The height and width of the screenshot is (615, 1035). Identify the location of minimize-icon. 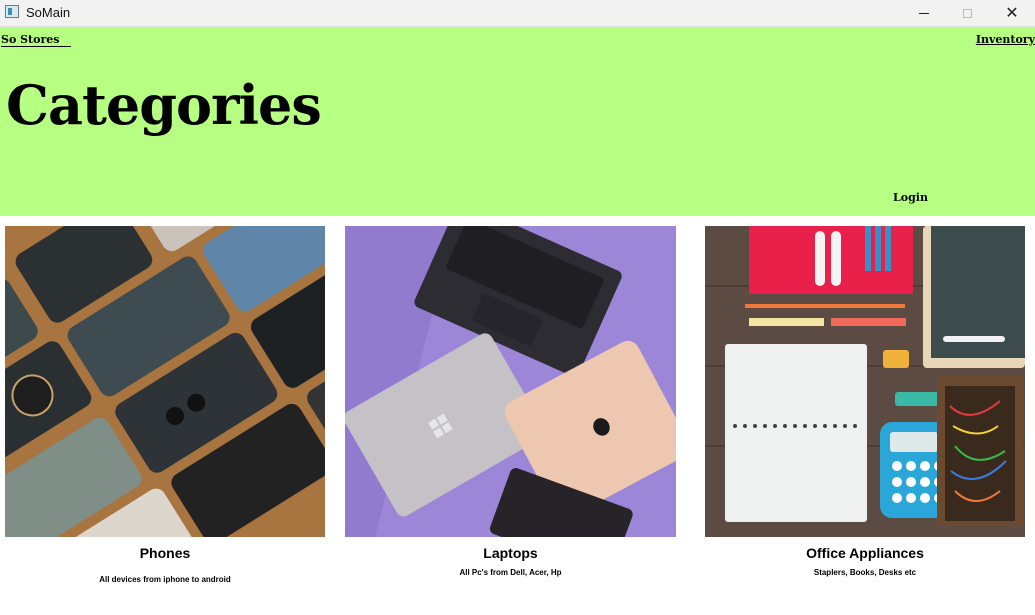
(924, 13).